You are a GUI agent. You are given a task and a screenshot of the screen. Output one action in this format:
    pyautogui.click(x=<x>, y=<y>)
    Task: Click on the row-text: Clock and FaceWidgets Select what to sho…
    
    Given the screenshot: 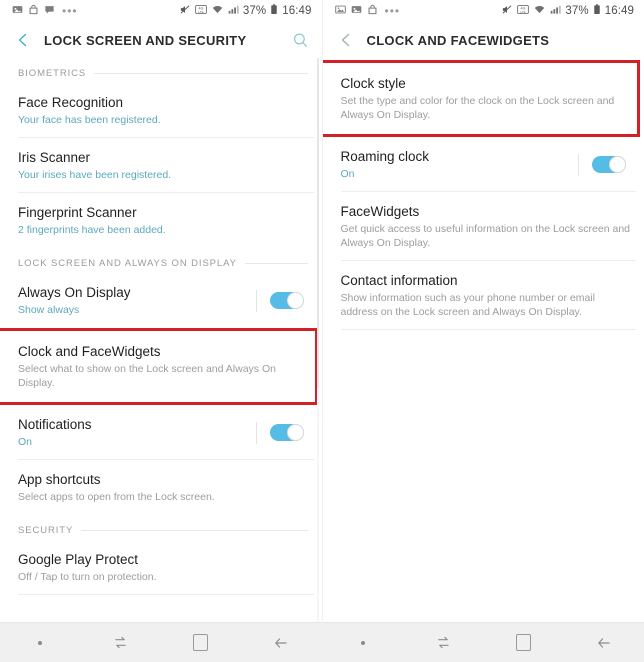 What is the action you would take?
    pyautogui.click(x=159, y=366)
    